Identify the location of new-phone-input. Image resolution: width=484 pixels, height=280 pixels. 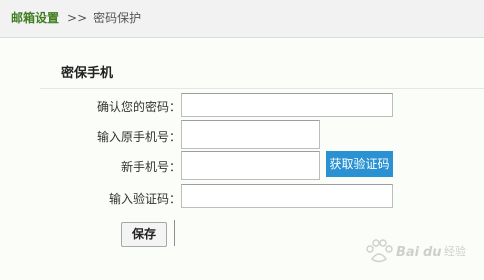
(250, 165).